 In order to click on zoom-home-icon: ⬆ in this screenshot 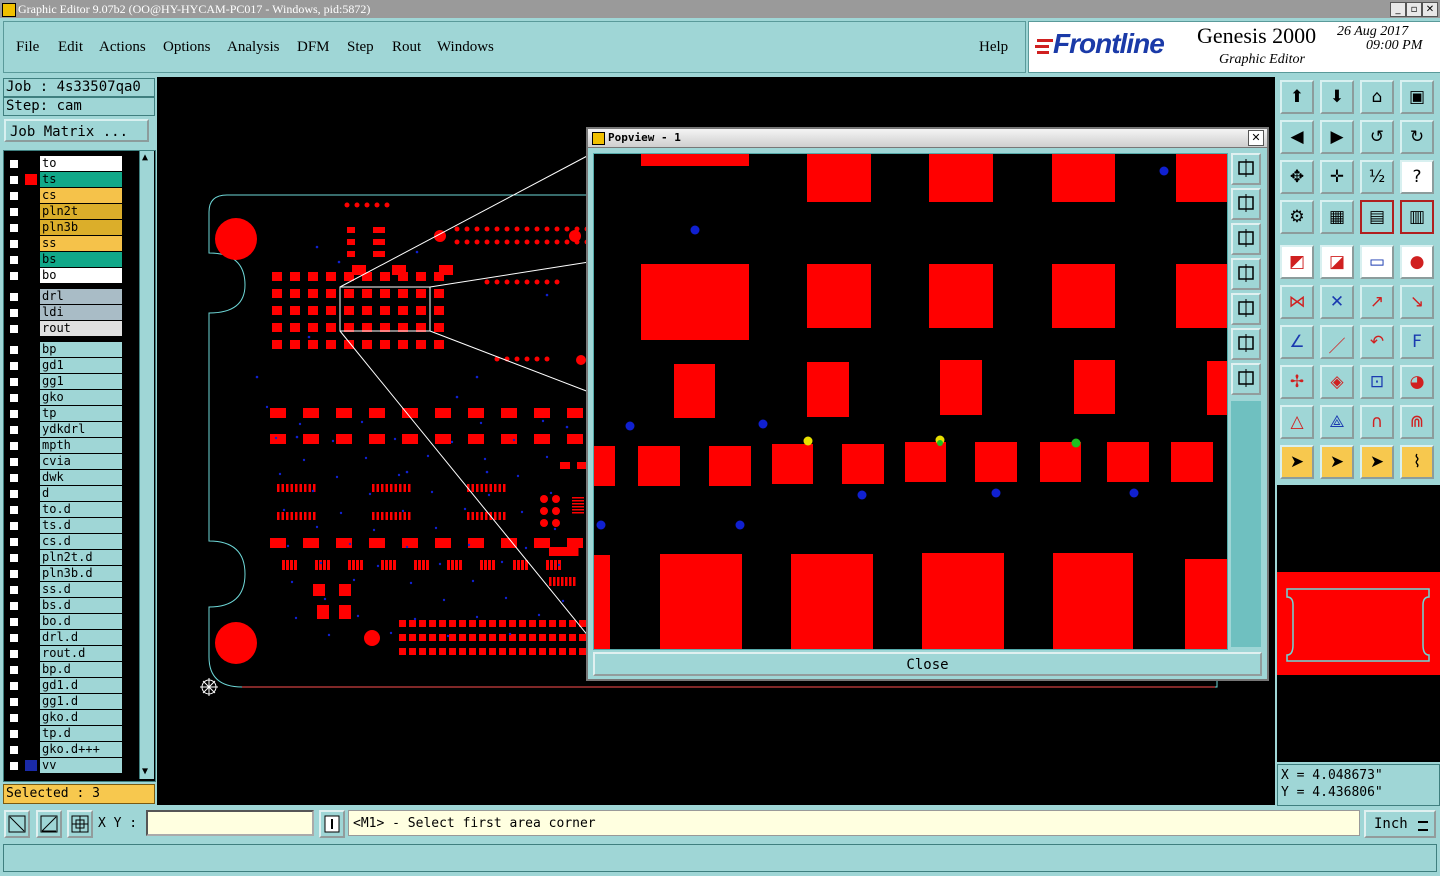, I will do `click(1297, 97)`.